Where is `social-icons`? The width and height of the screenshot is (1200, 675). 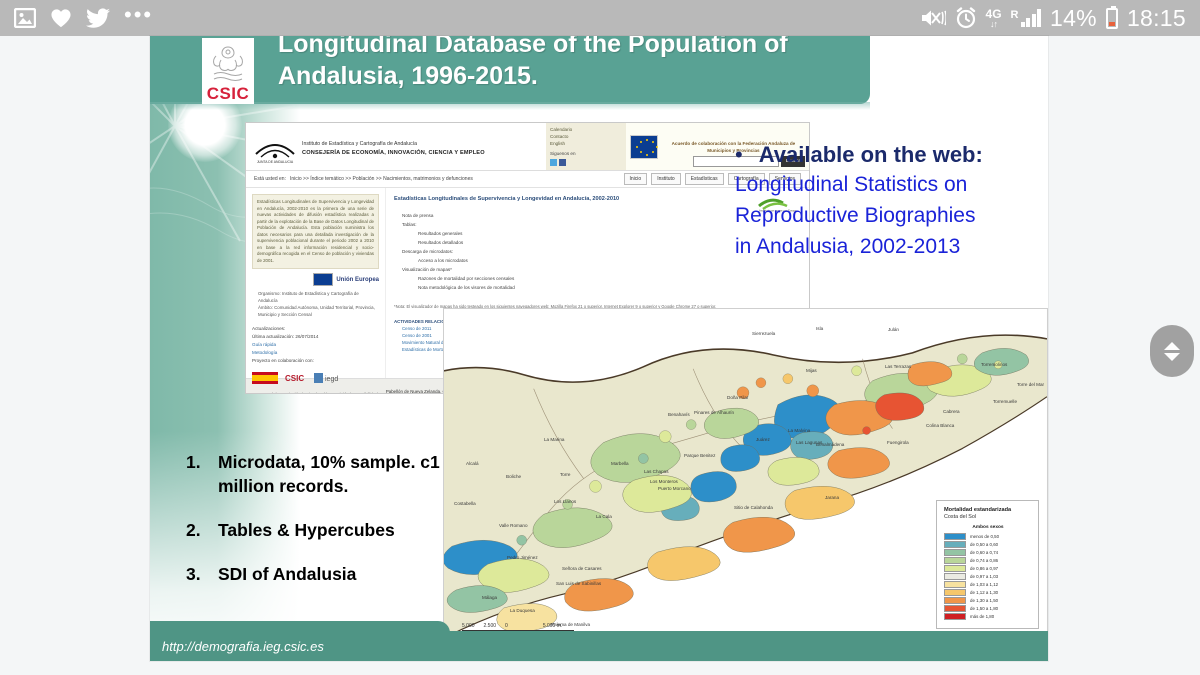 social-icons is located at coordinates (586, 162).